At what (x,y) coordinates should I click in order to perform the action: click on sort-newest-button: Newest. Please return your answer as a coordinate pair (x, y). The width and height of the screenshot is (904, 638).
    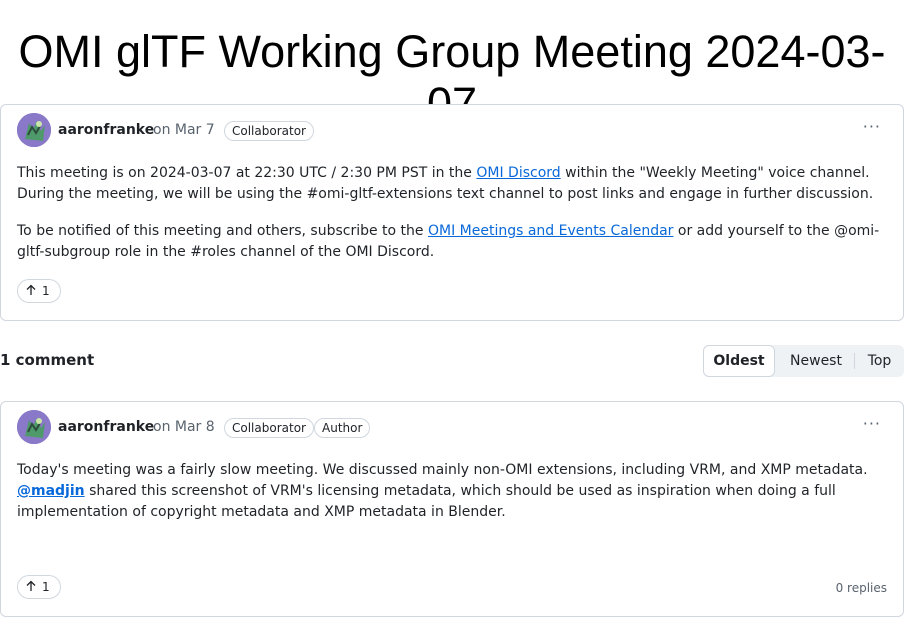
    Looking at the image, I should click on (816, 361).